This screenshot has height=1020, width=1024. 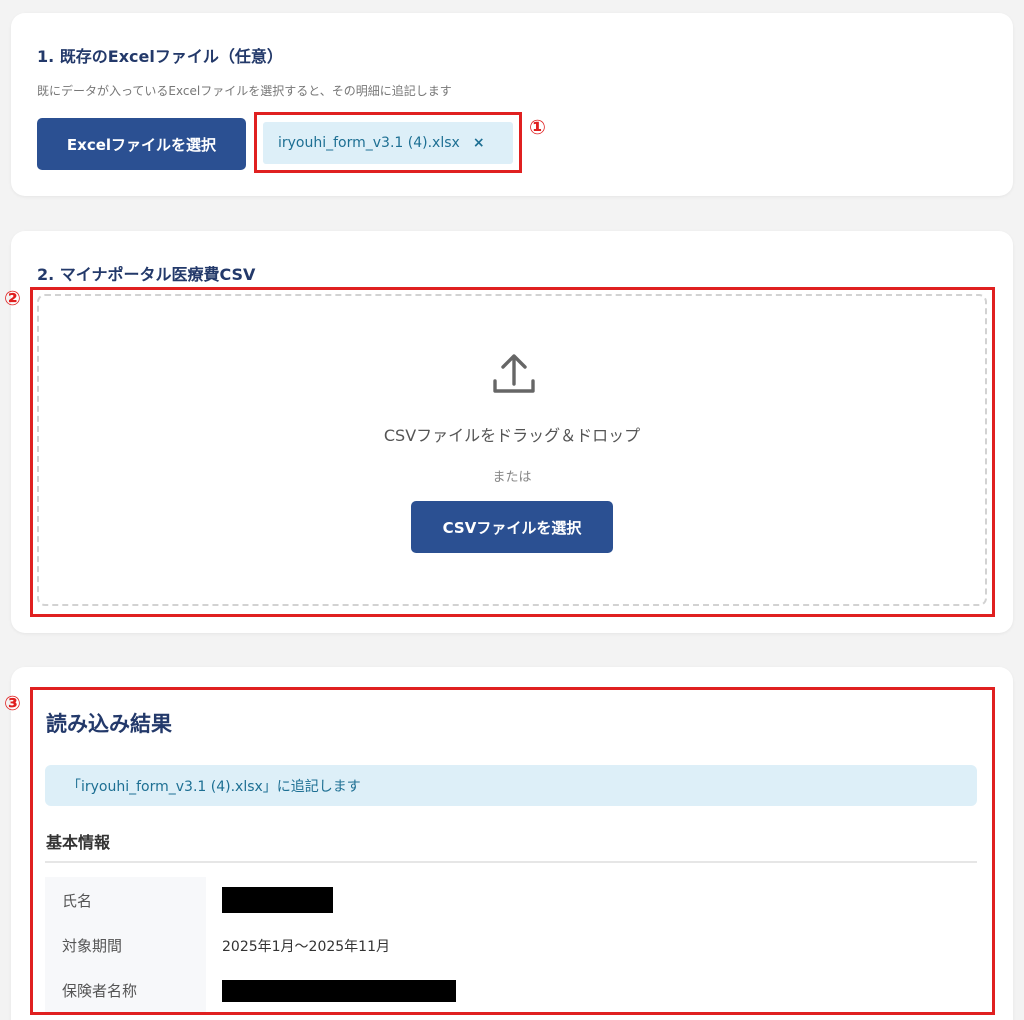 I want to click on selected-file-chip: iryouhi_form_v3.1 (4).xlsx ×, so click(x=388, y=143).